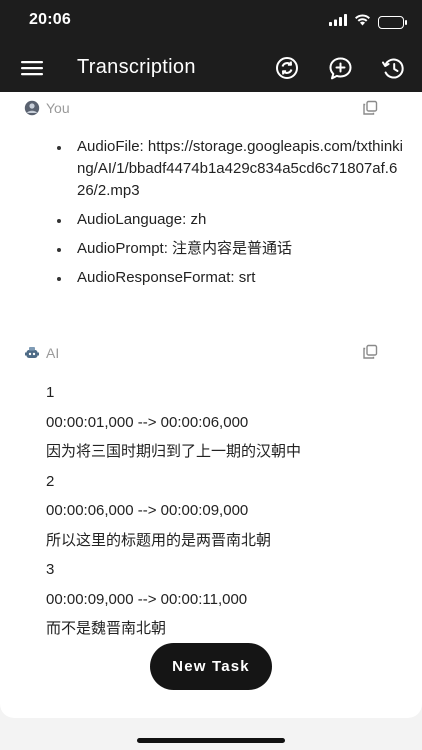 Image resolution: width=422 pixels, height=750 pixels. What do you see at coordinates (229, 249) in the screenshot?
I see `list-item-audio-prompt: AudioPrompt: 注意内容是普通话` at bounding box center [229, 249].